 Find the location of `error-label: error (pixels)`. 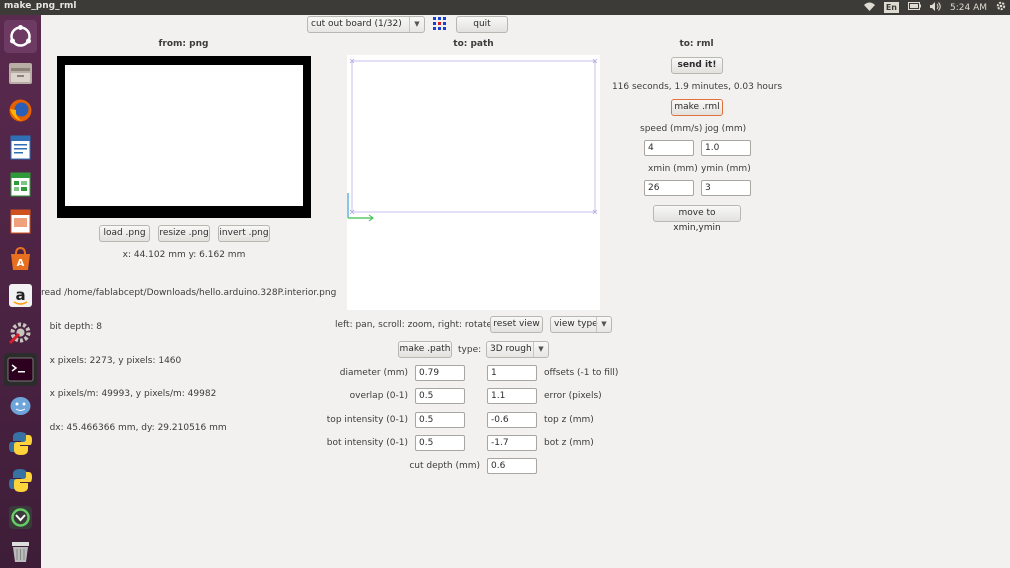

error-label: error (pixels) is located at coordinates (573, 396).